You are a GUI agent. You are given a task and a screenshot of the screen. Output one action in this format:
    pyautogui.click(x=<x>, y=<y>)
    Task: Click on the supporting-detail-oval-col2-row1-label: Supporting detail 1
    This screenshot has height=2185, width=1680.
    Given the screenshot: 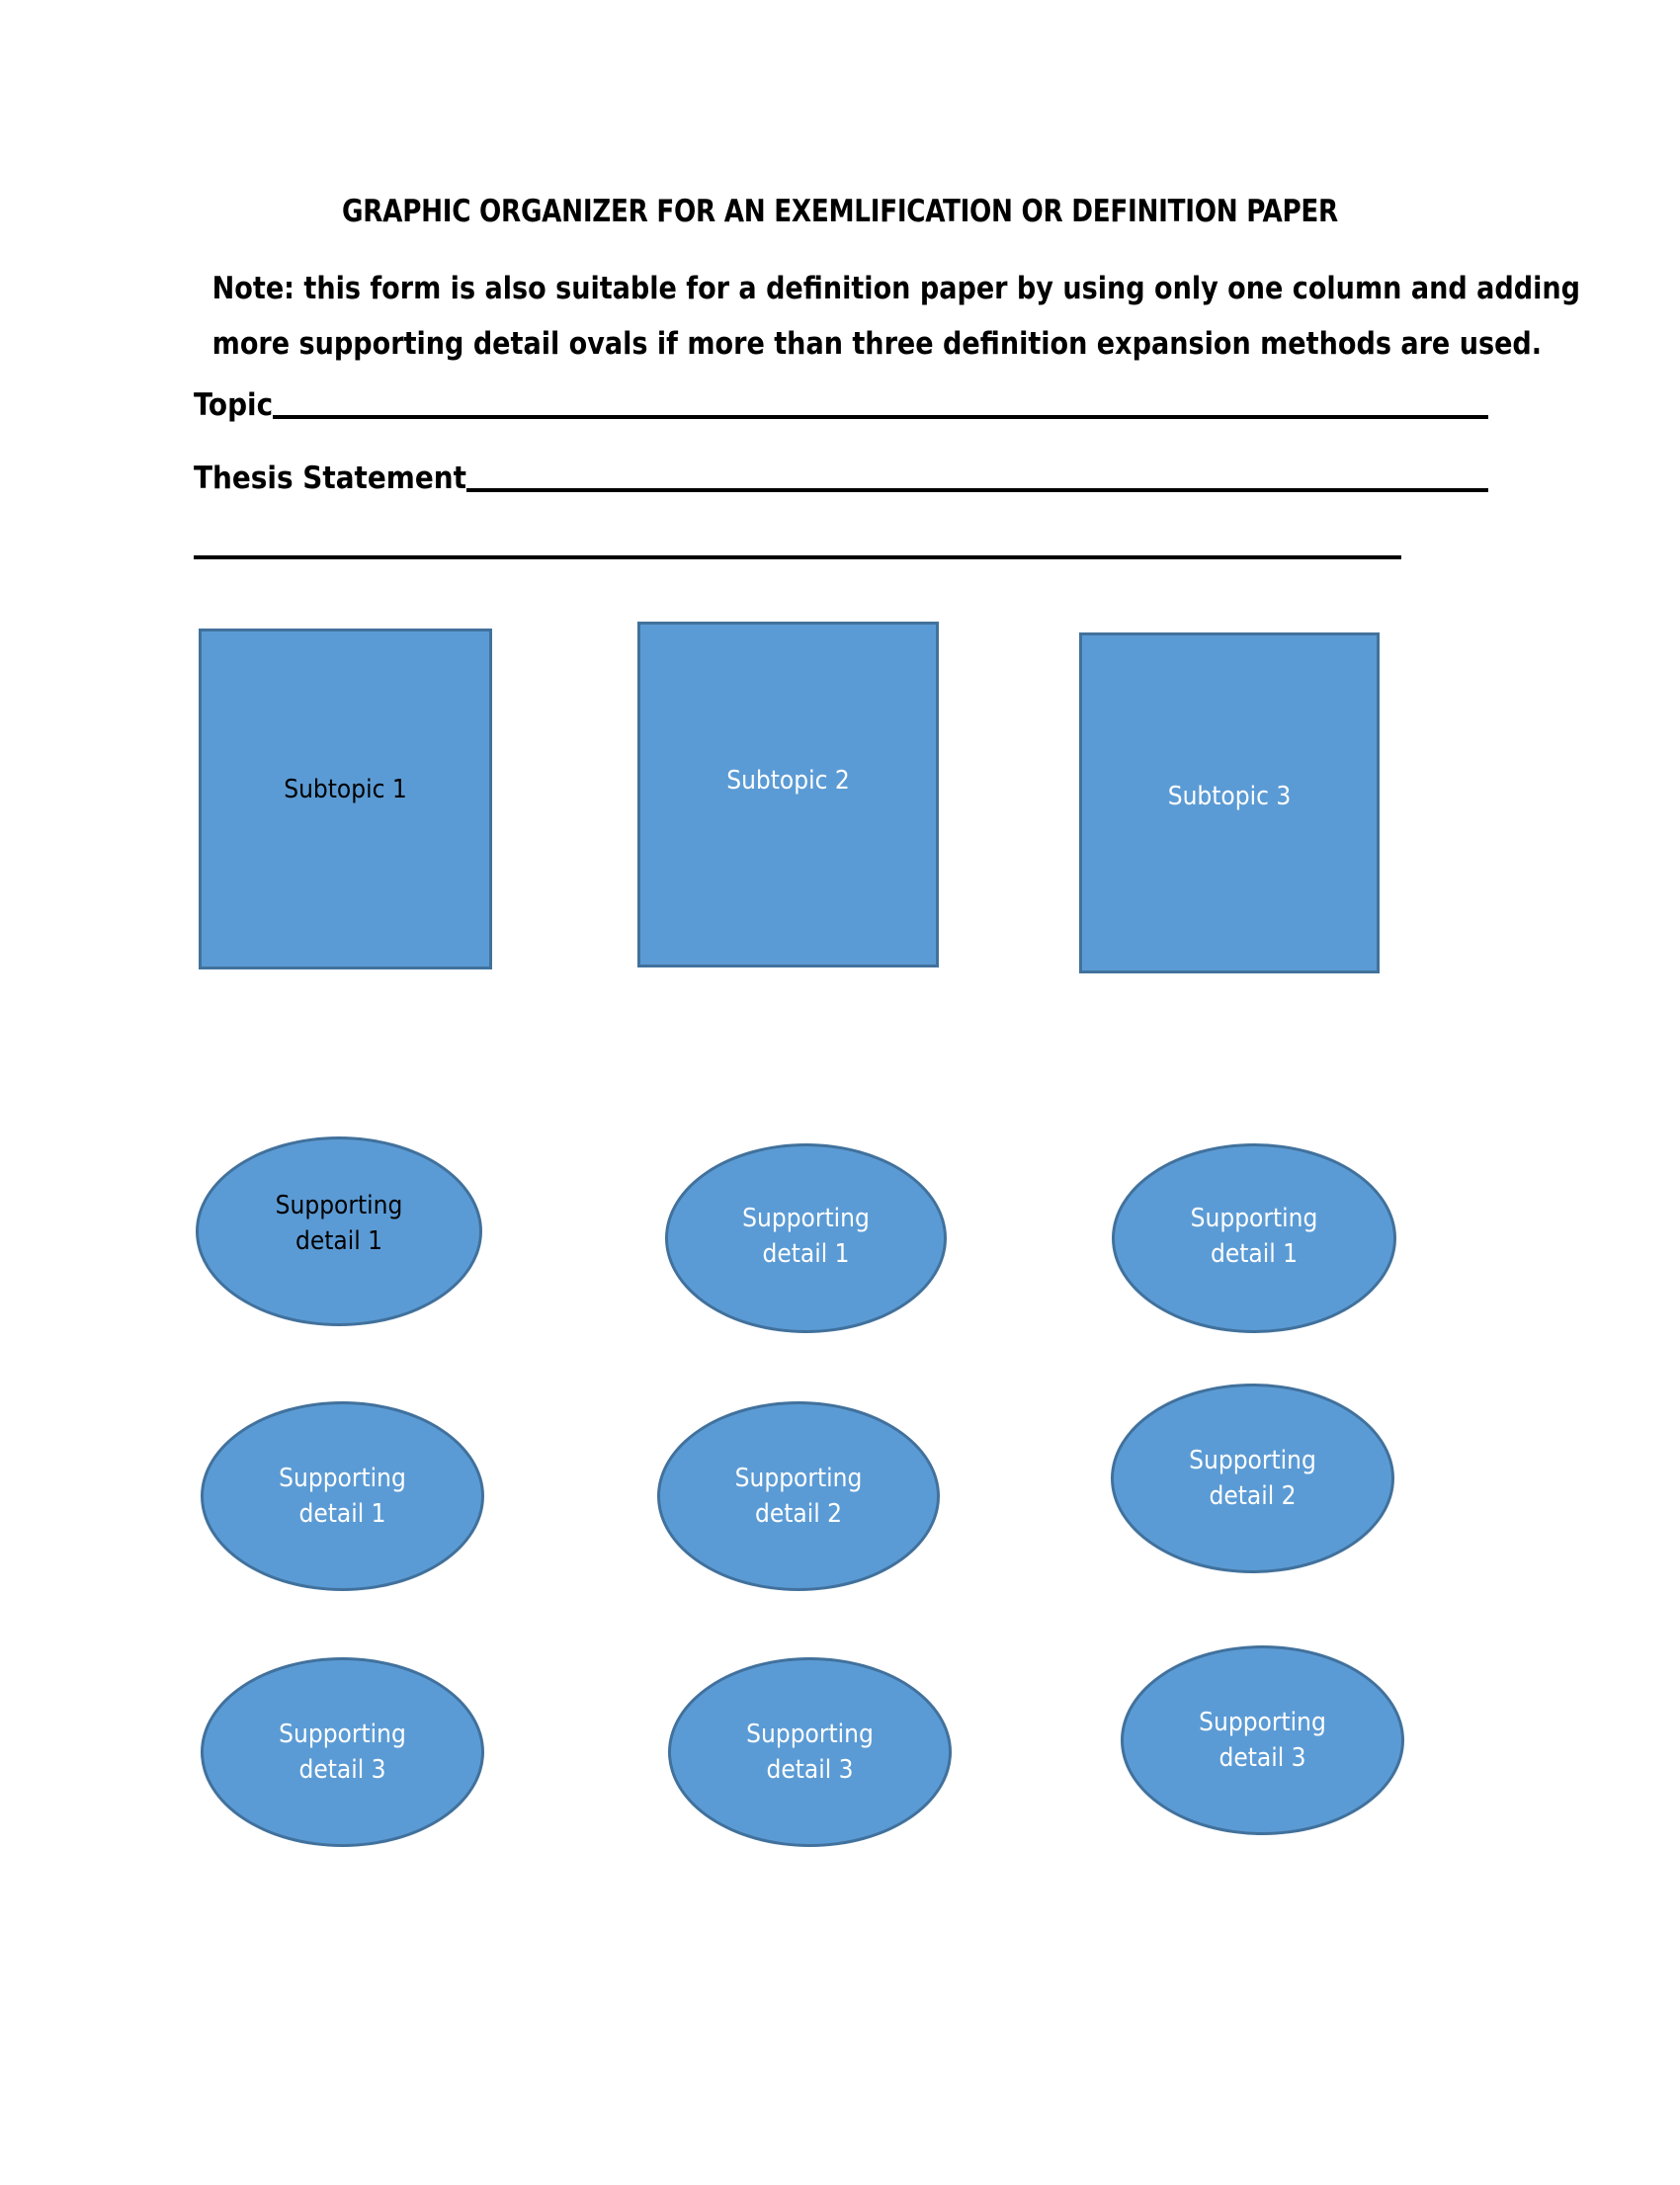 What is the action you would take?
    pyautogui.click(x=806, y=1237)
    